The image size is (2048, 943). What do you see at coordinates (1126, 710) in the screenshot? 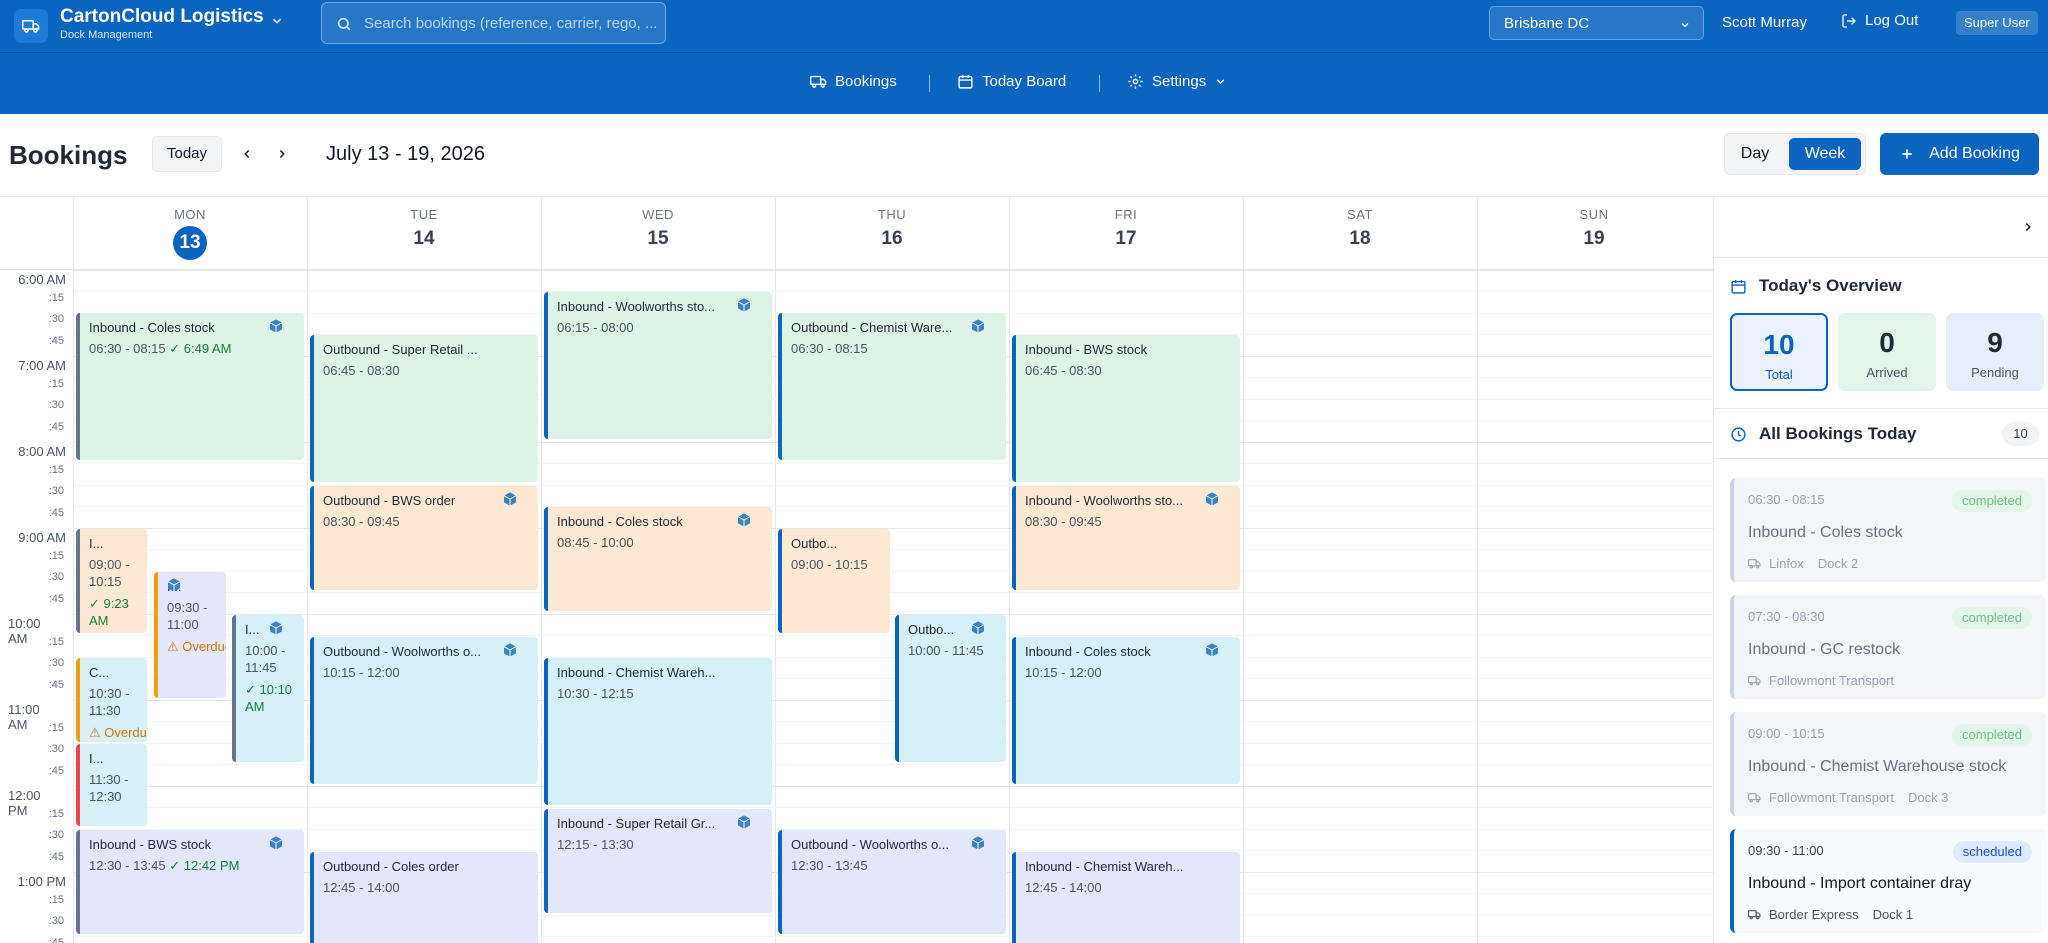
I see `booking-event: Inbound - Coles stock 10:15 - 12:00` at bounding box center [1126, 710].